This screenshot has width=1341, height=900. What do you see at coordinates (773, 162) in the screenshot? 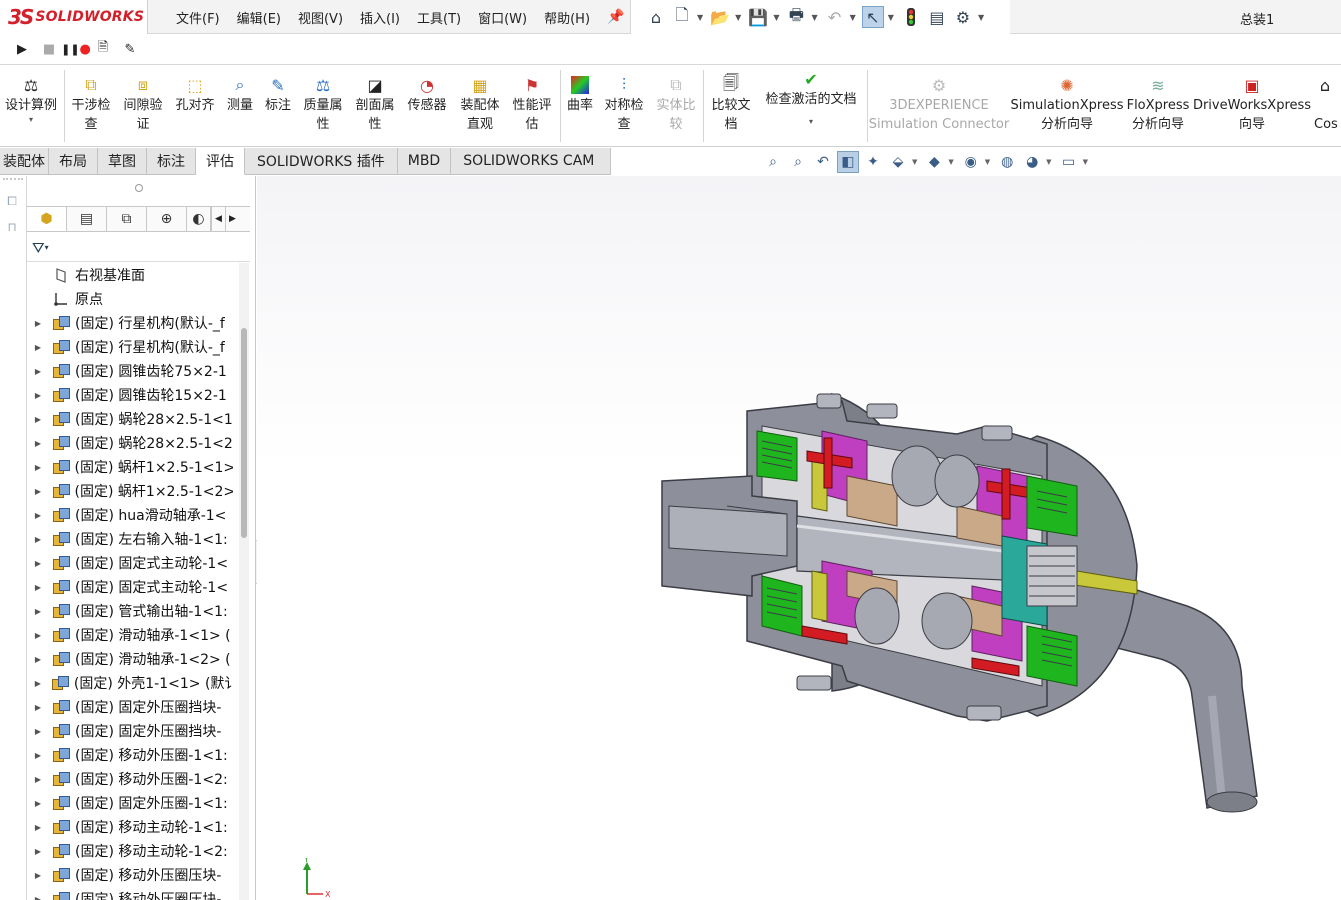
I see `zoom-to-fit-icon: ⌕` at bounding box center [773, 162].